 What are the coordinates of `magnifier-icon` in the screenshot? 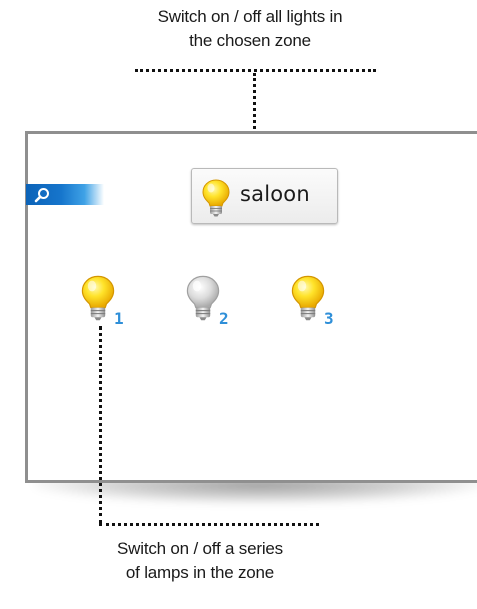 It's located at (41, 195).